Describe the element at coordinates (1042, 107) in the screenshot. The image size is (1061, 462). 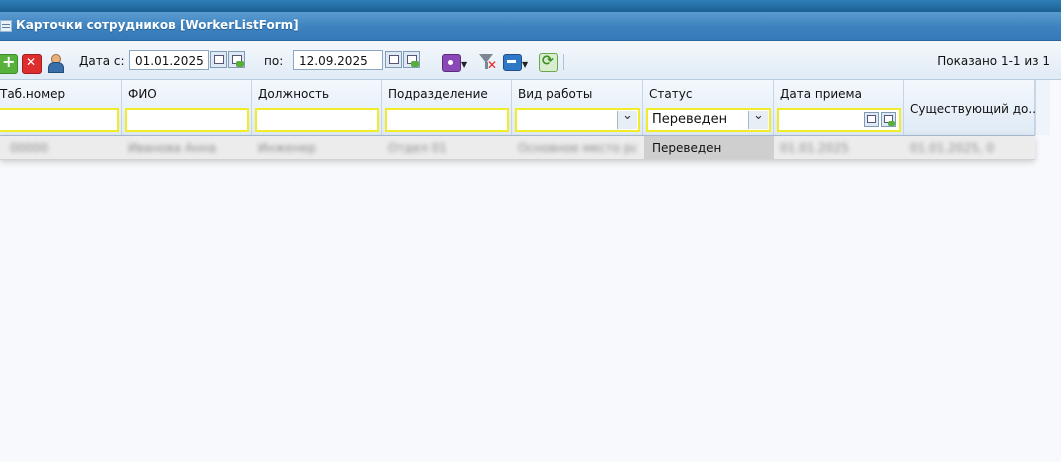
I see `grid-header-scroll-pad` at that location.